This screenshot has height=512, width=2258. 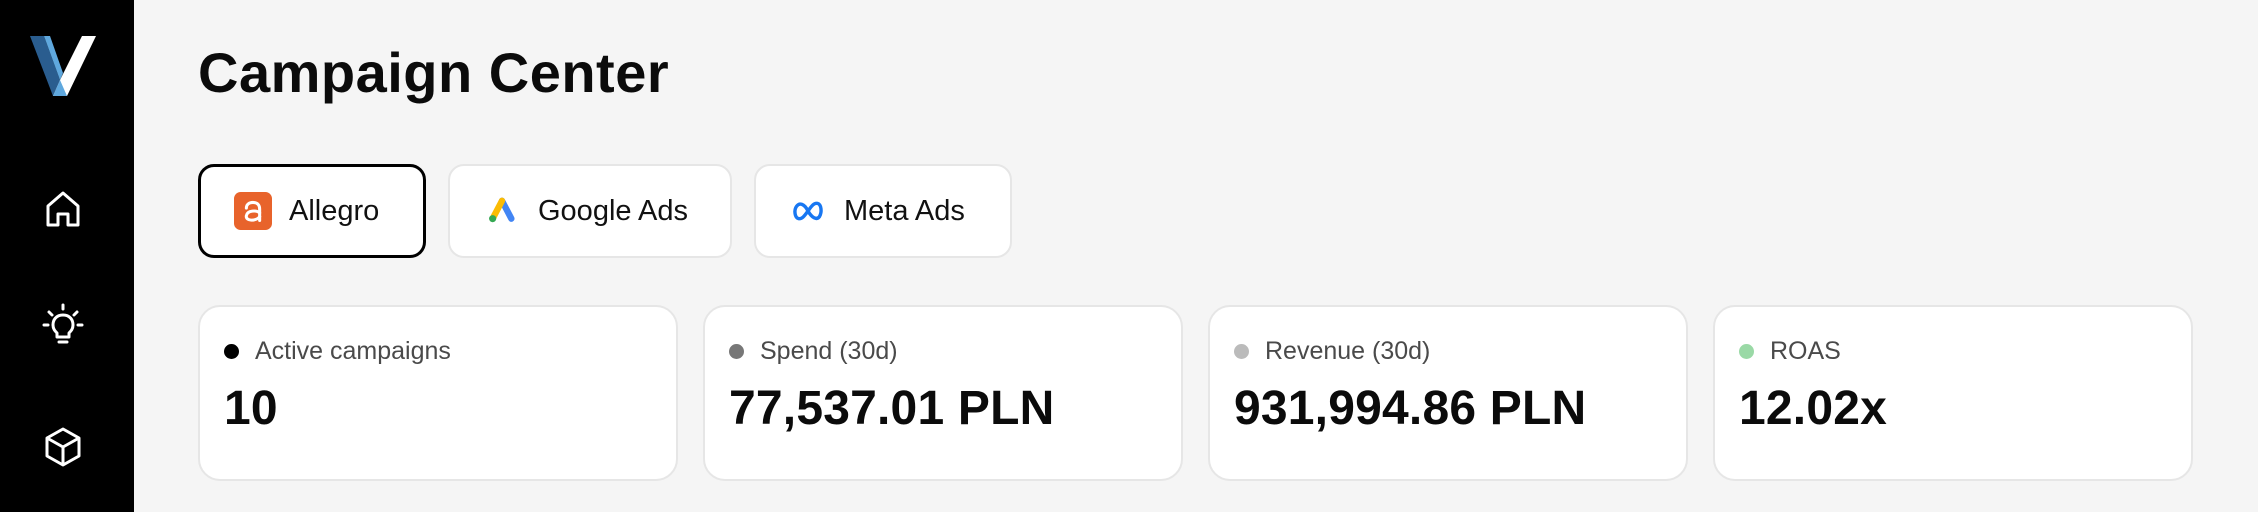 I want to click on home-icon, so click(x=63, y=209).